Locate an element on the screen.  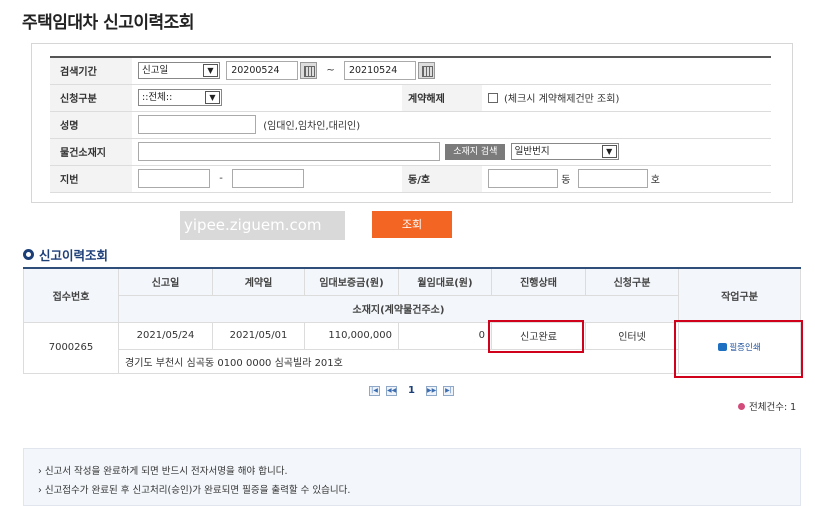
cancel-label: 계약해제 is located at coordinates (442, 98).